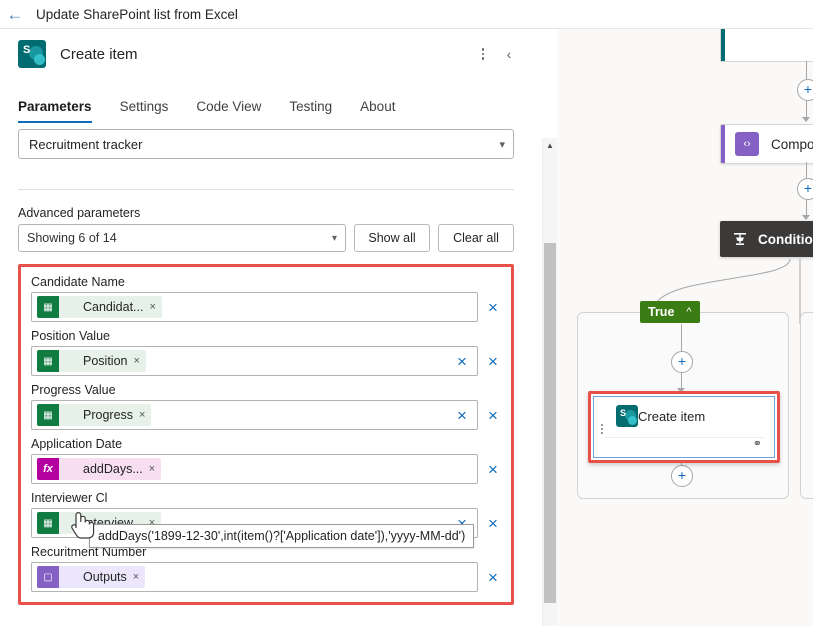 This screenshot has width=813, height=626. I want to click on position-value-input: ▦ Position × ×, so click(254, 361).